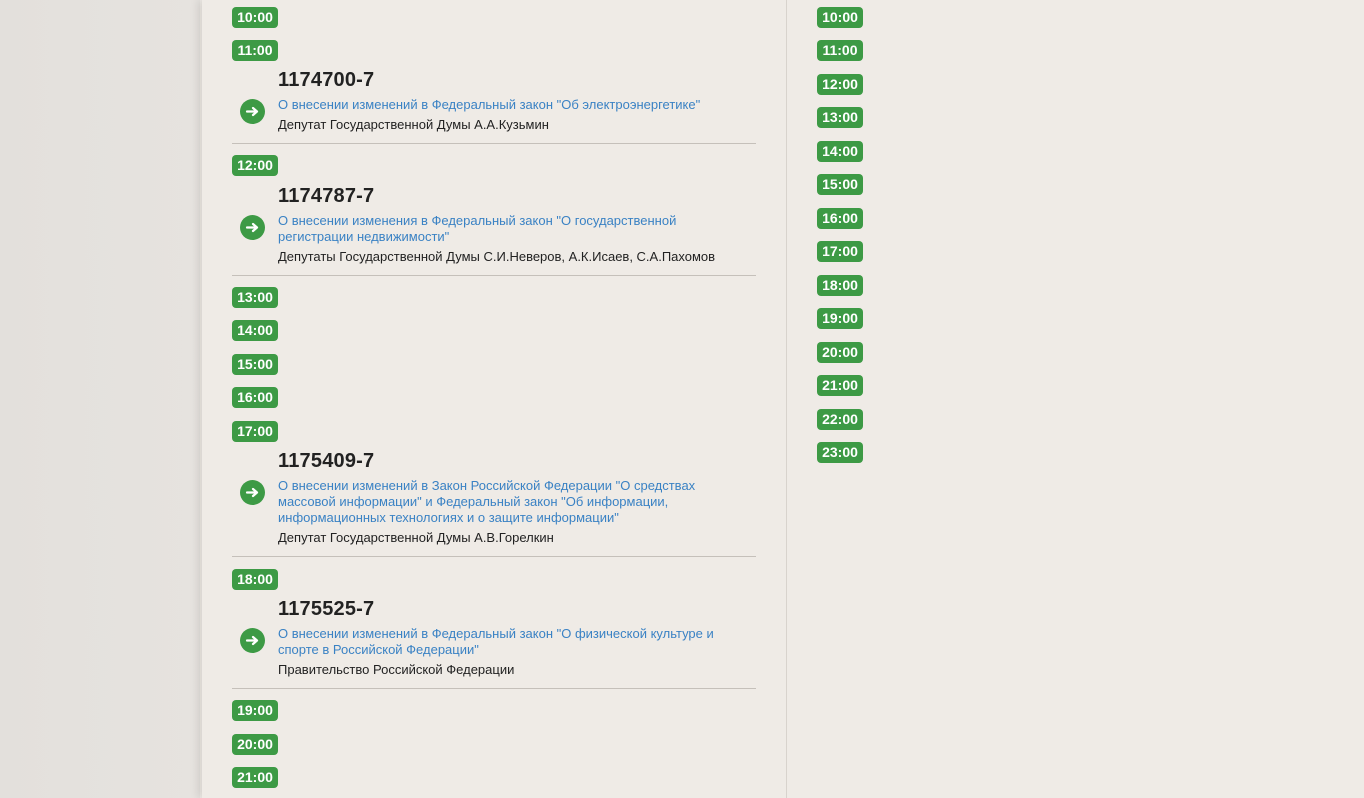  Describe the element at coordinates (326, 461) in the screenshot. I see `bill-number: 1175409-7` at that location.